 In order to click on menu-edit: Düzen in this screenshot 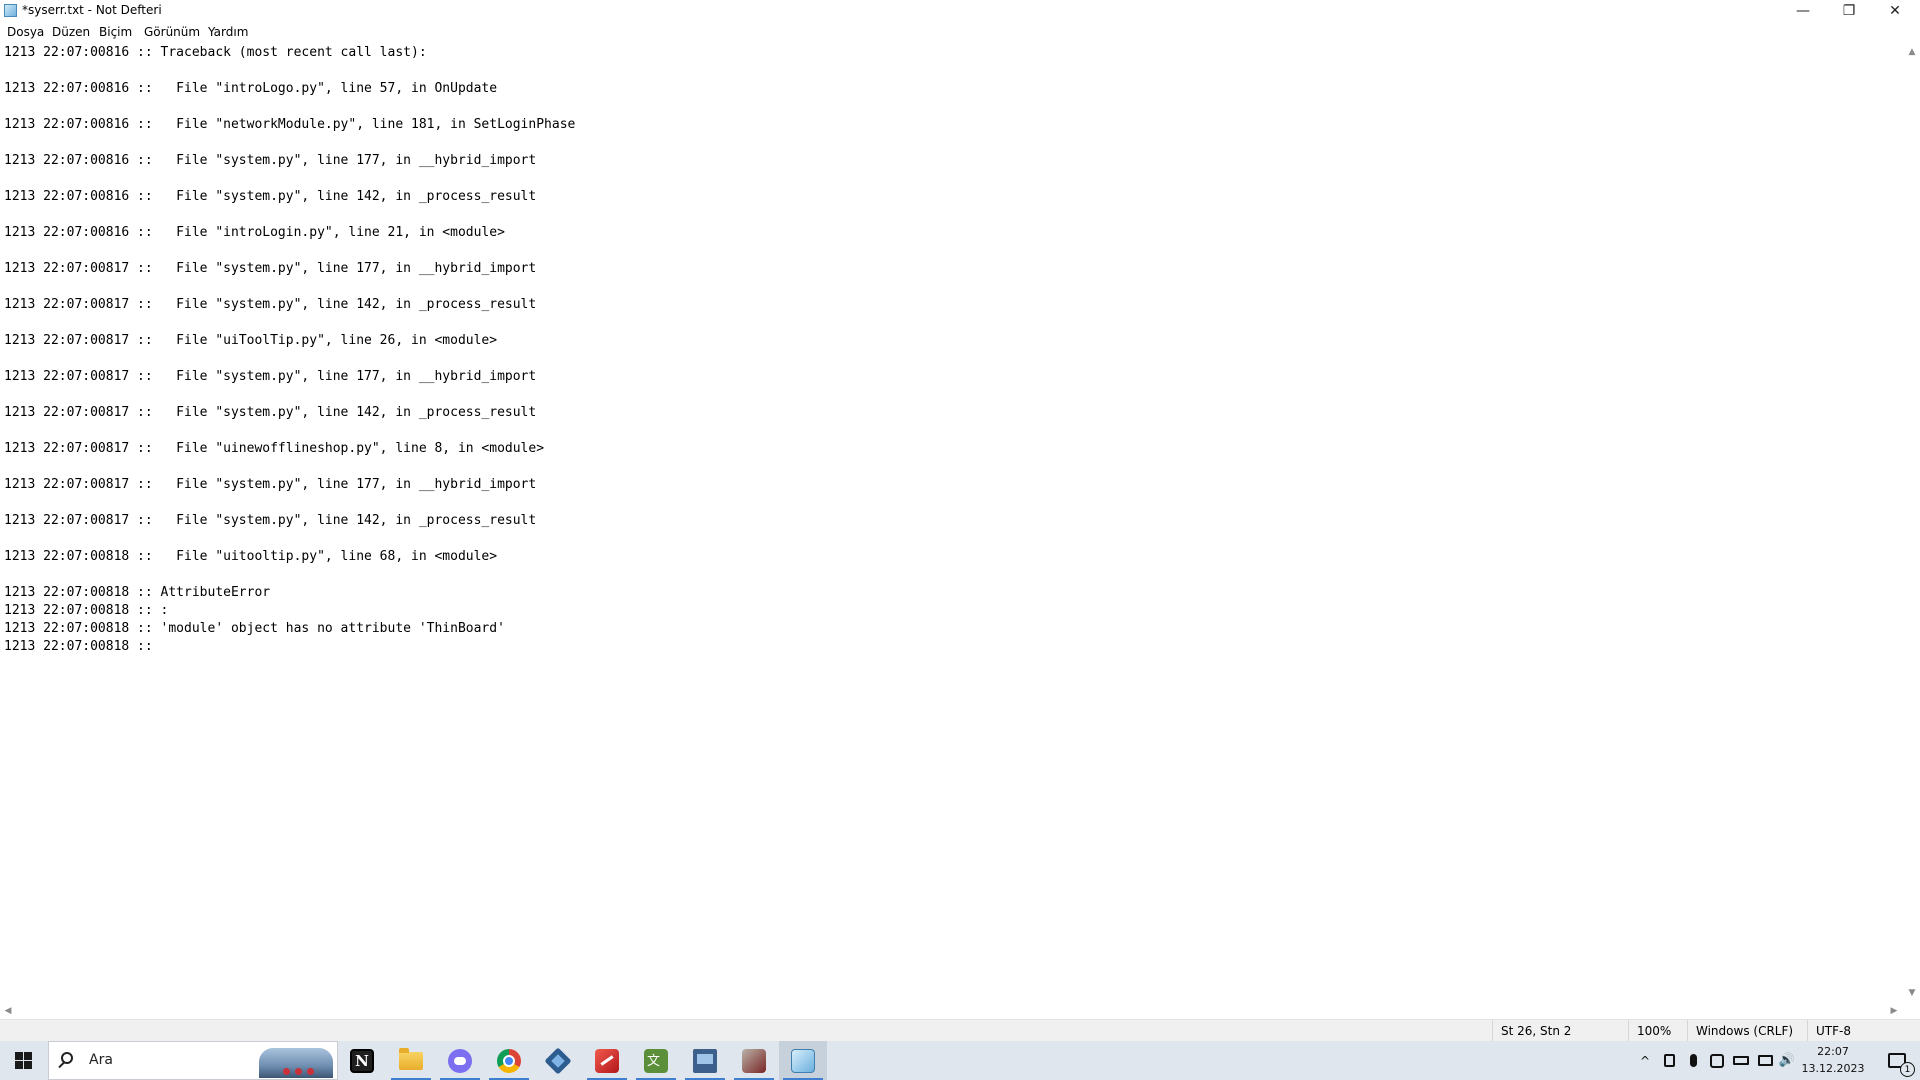, I will do `click(71, 32)`.